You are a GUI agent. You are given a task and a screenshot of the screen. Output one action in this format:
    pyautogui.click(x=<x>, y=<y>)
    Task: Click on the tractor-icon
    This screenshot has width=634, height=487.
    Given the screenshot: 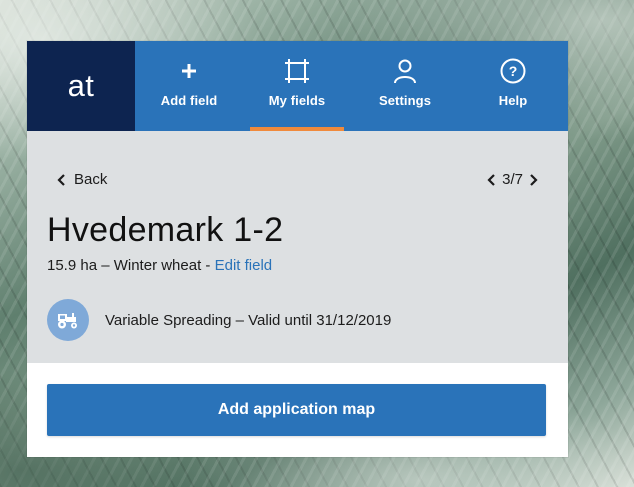 What is the action you would take?
    pyautogui.click(x=68, y=320)
    